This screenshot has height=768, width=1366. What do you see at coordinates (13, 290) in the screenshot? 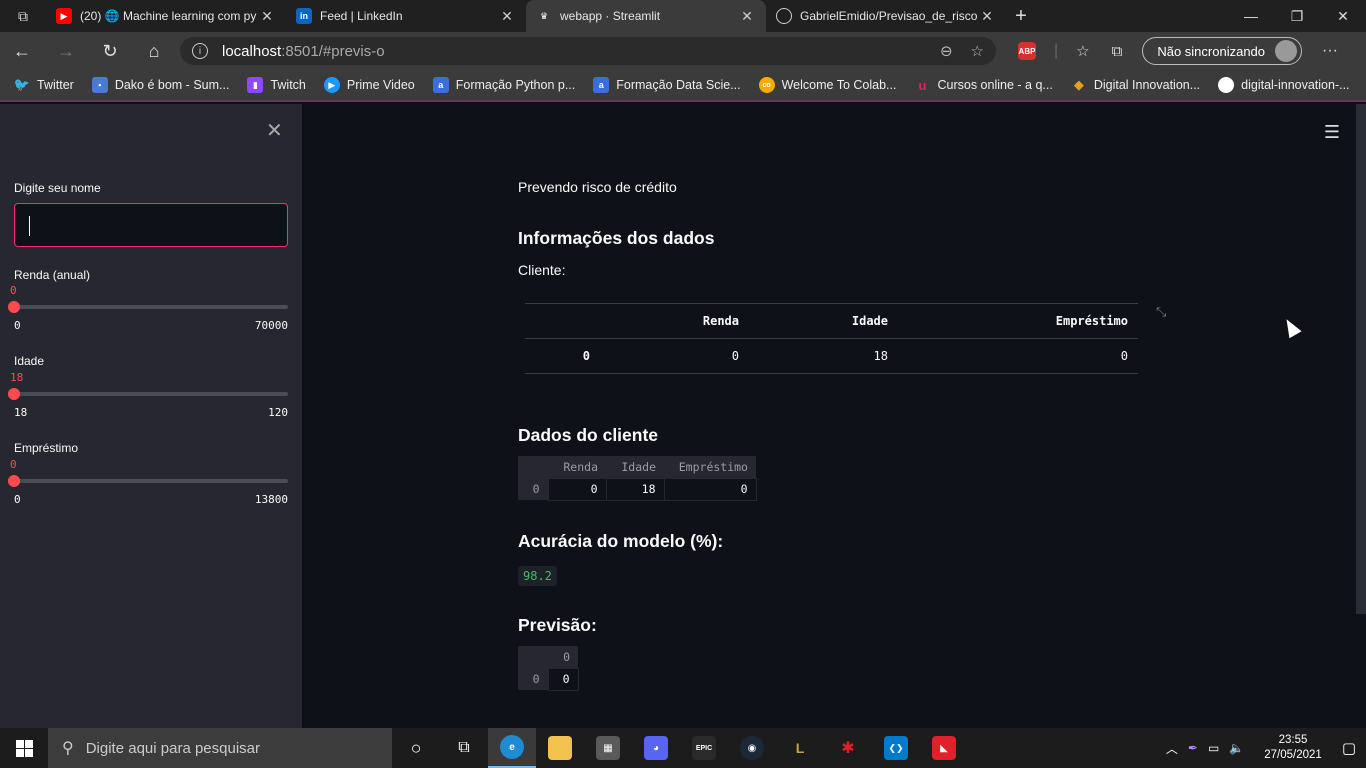
I see `renda-value: 0` at bounding box center [13, 290].